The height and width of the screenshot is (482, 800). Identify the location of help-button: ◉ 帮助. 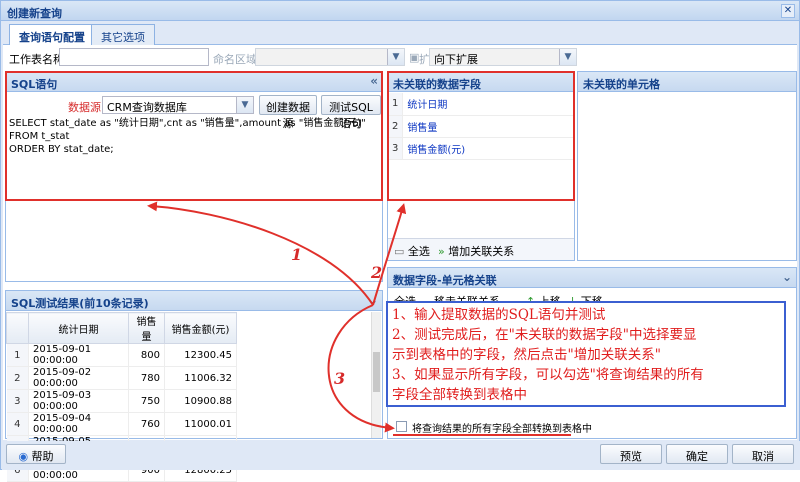
(36, 454).